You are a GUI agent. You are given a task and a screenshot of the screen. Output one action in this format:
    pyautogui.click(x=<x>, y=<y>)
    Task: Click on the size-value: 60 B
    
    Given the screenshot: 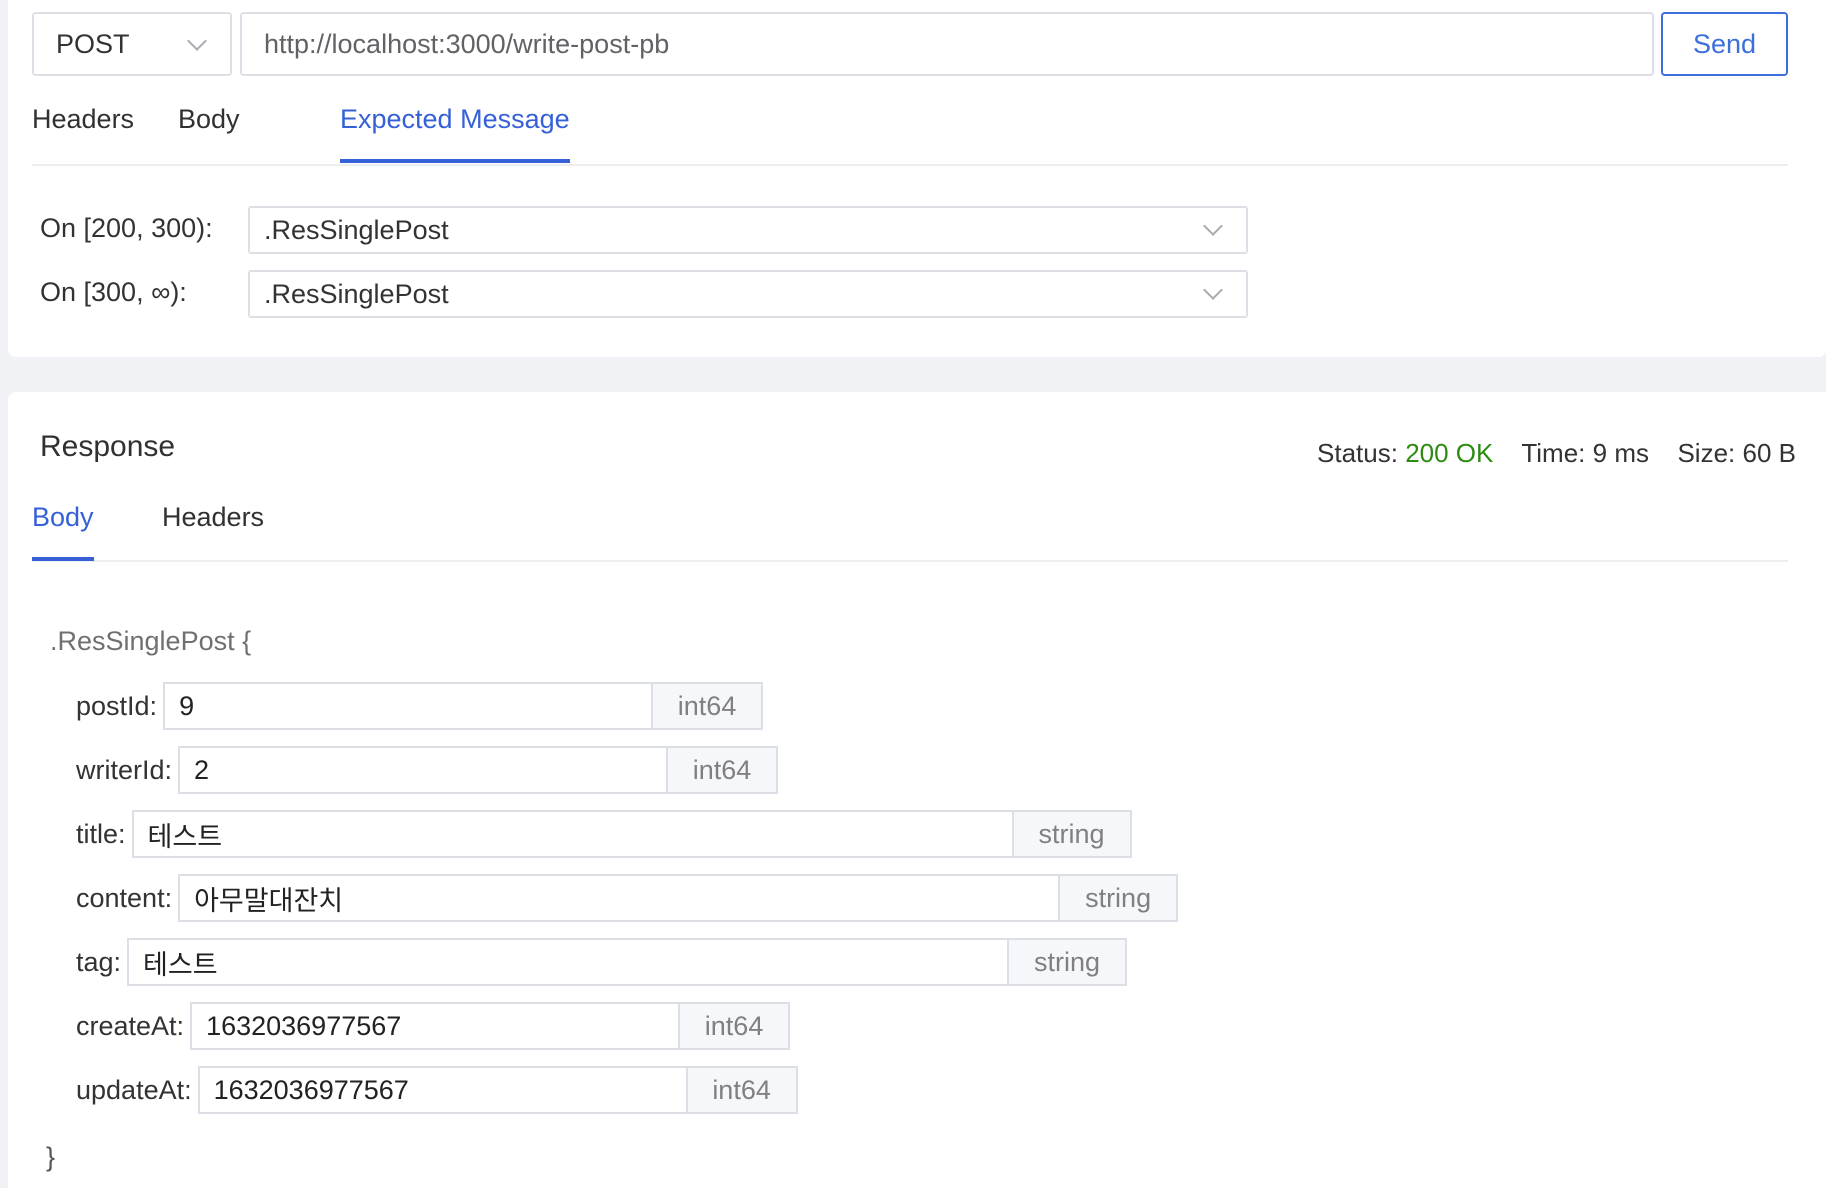 What is the action you would take?
    pyautogui.click(x=1769, y=453)
    